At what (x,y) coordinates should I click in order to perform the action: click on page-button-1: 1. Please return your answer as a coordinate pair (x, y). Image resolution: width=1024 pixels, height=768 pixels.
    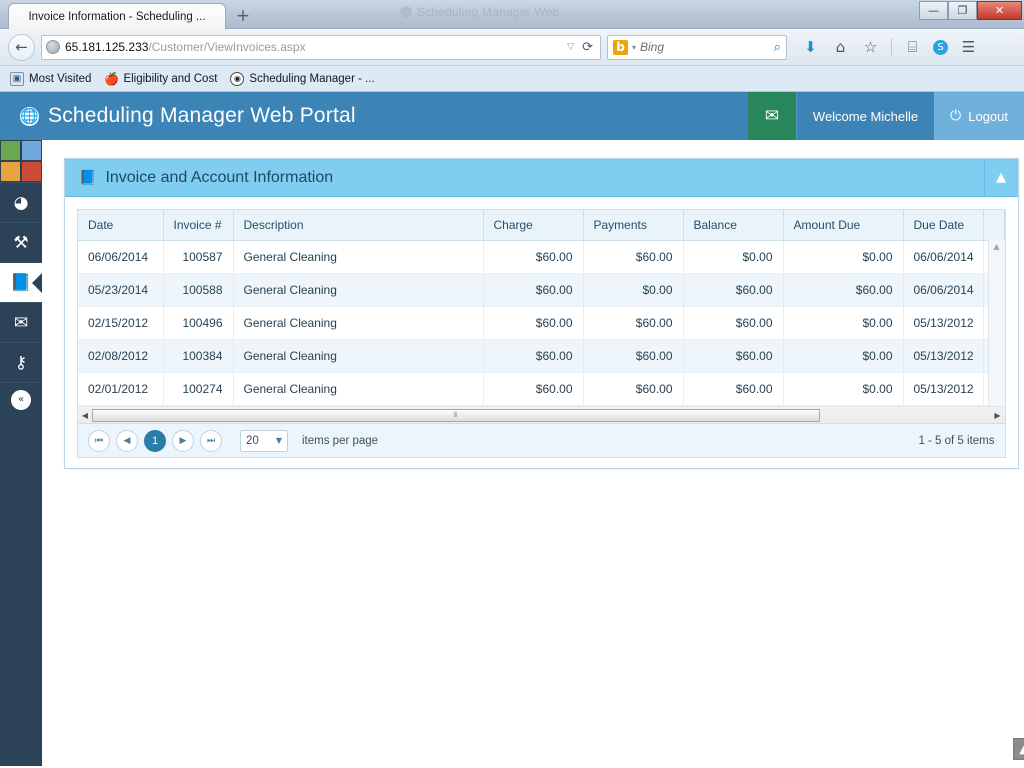
    Looking at the image, I should click on (155, 440).